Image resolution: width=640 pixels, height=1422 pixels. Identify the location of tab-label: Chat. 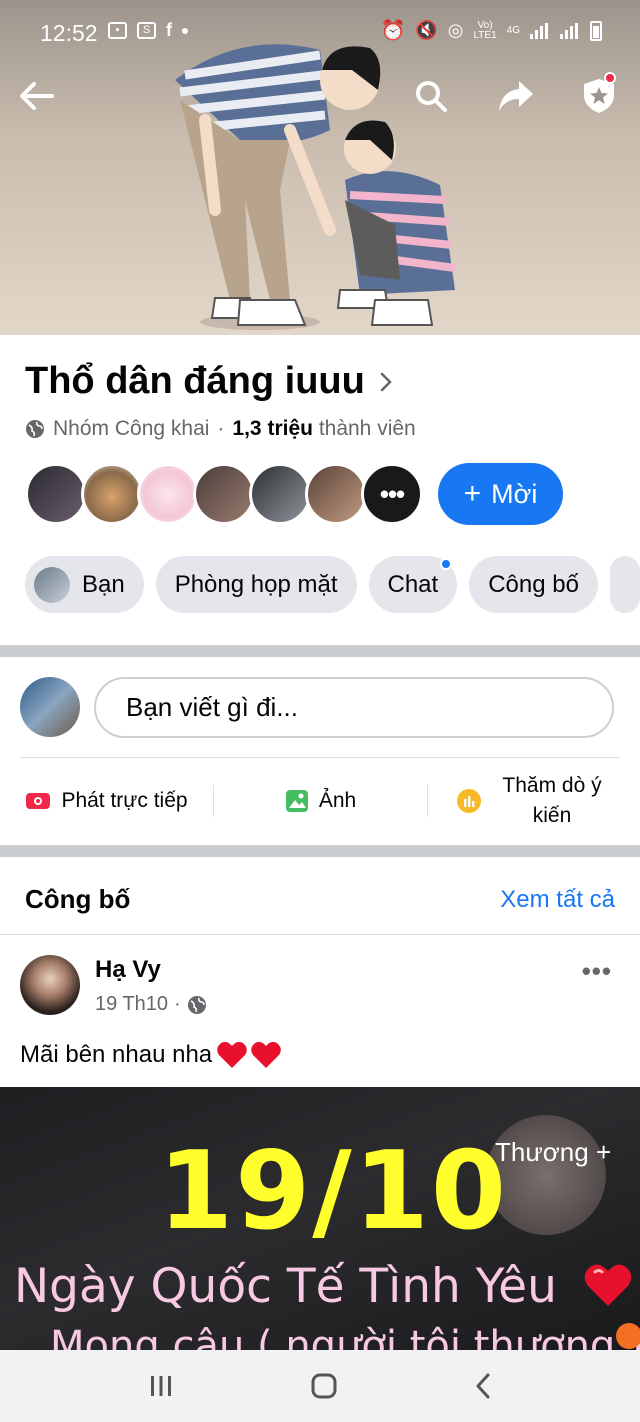
(413, 584).